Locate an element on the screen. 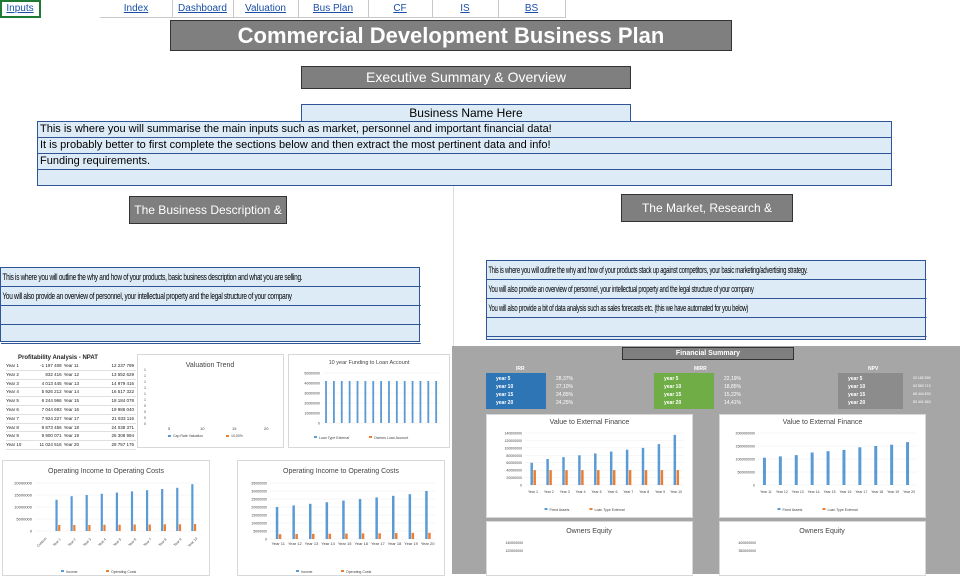 This screenshot has height=580, width=960. fs-label: year 20 is located at coordinates (505, 403).